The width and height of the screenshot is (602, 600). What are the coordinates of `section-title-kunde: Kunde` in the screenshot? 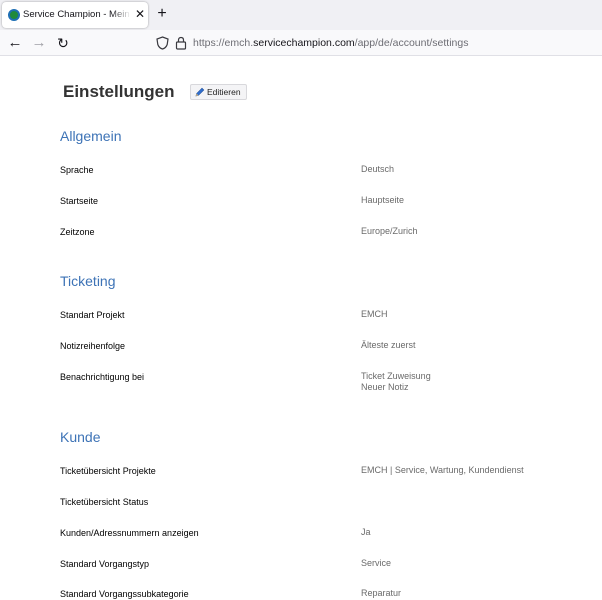 It's located at (80, 437).